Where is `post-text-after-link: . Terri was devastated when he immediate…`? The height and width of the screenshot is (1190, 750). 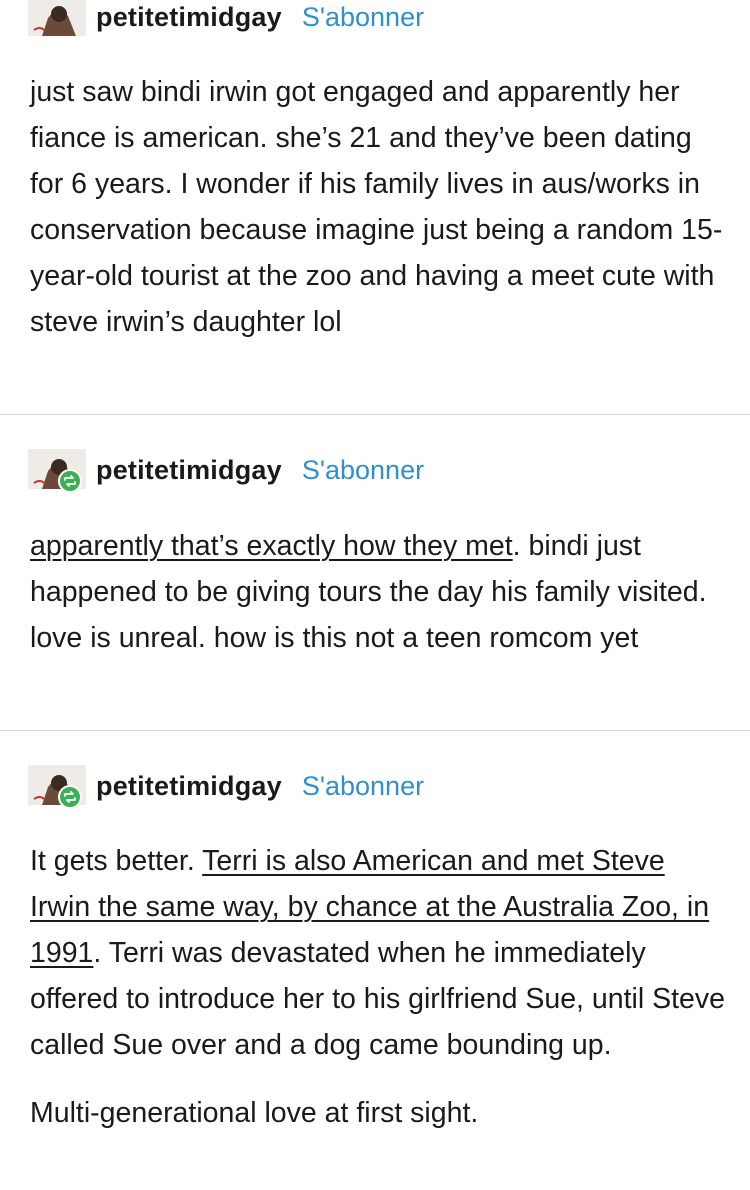
post-text-after-link: . Terri was devastated when he immediate… is located at coordinates (377, 999).